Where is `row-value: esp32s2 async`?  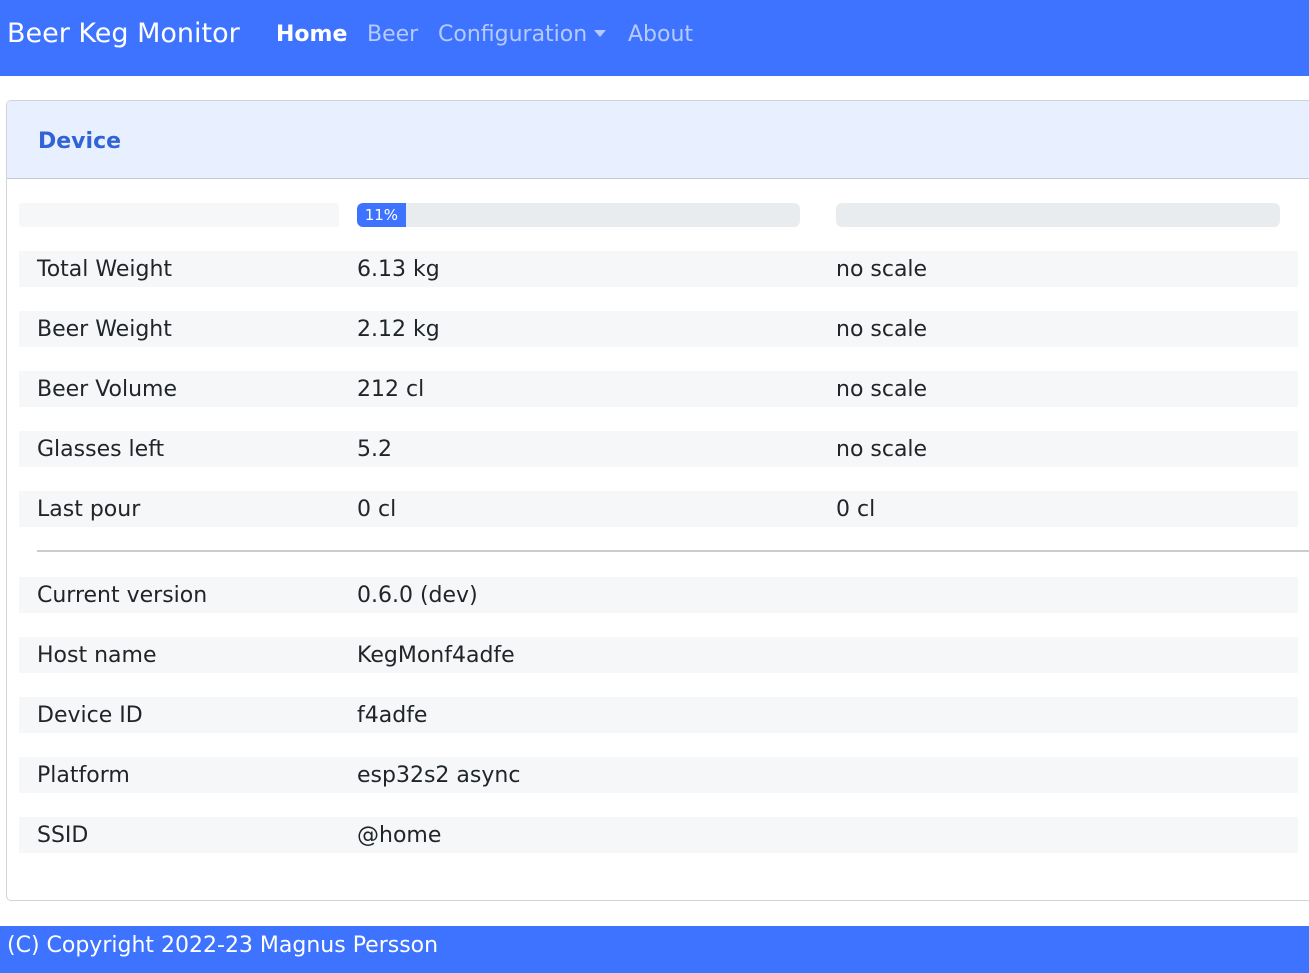
row-value: esp32s2 async is located at coordinates (439, 775).